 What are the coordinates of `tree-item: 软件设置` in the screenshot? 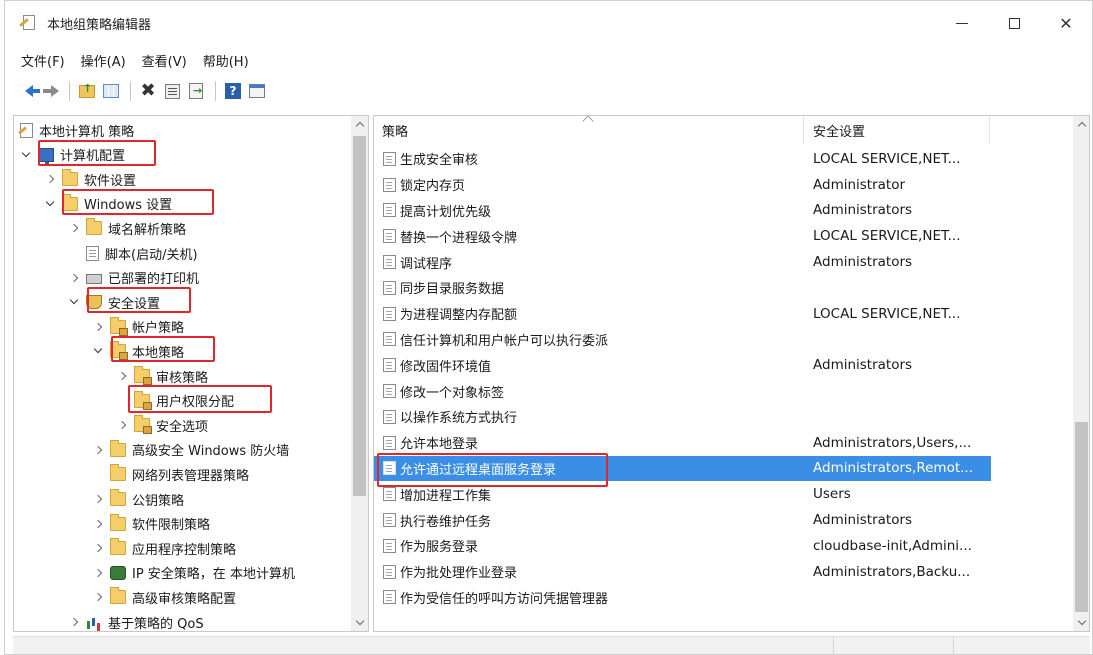 It's located at (90, 179).